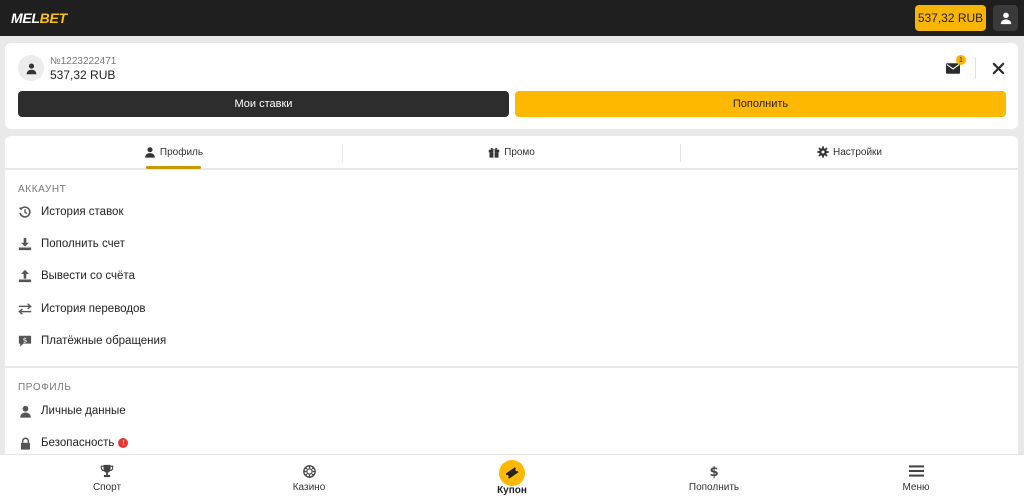  What do you see at coordinates (25, 244) in the screenshot?
I see `download-icon` at bounding box center [25, 244].